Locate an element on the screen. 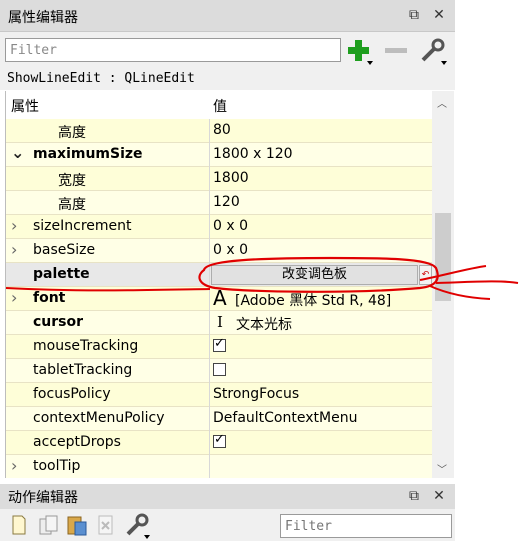 This screenshot has width=519, height=541. property-row: › toolTip is located at coordinates (219, 466).